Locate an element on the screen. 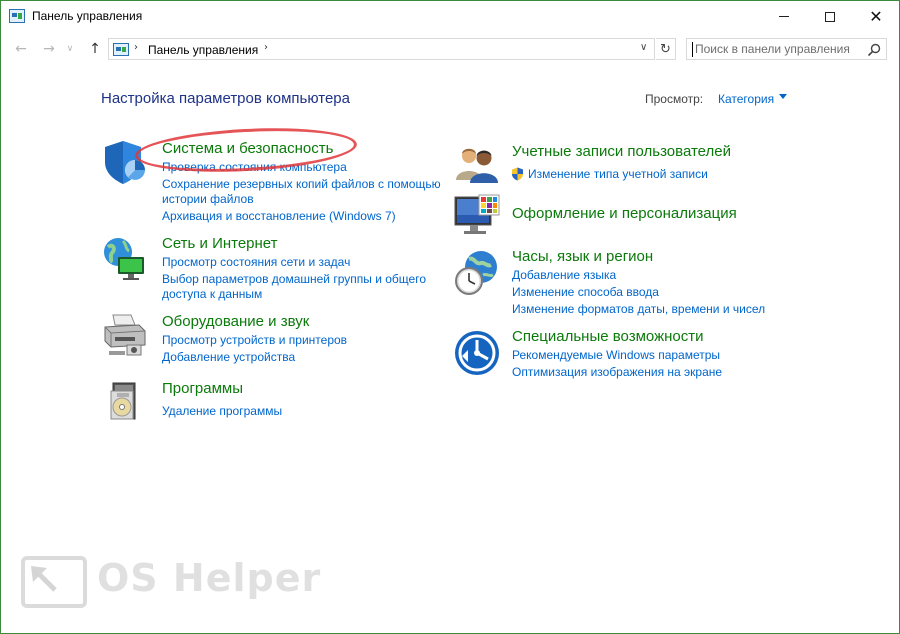 This screenshot has height=634, width=900. category-title-clock-region: Часы, язык и регион is located at coordinates (582, 256).